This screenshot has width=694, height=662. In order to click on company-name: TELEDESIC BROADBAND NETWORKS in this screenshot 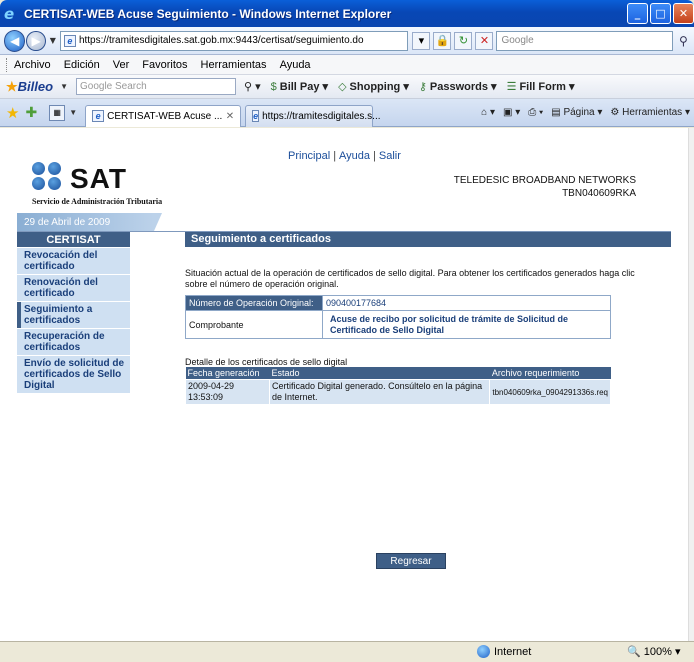, I will do `click(544, 180)`.